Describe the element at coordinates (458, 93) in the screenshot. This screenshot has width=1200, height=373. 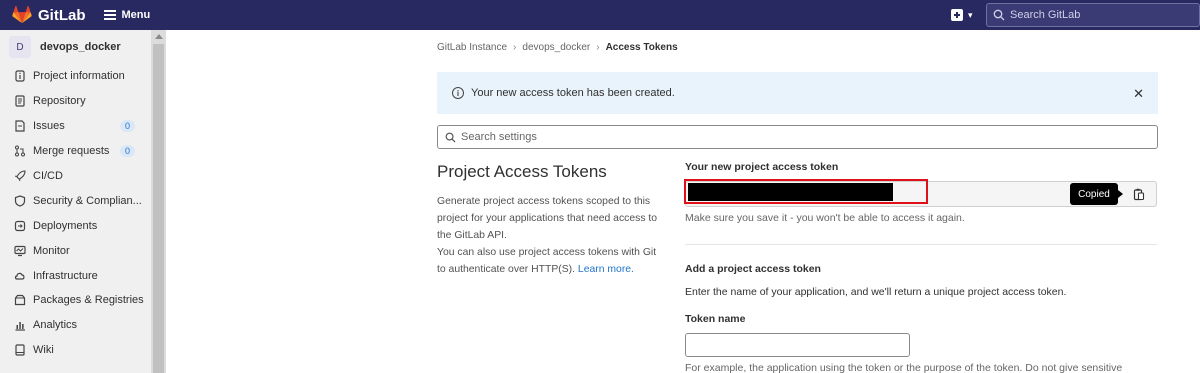
I see `info-circle-icon: i` at that location.